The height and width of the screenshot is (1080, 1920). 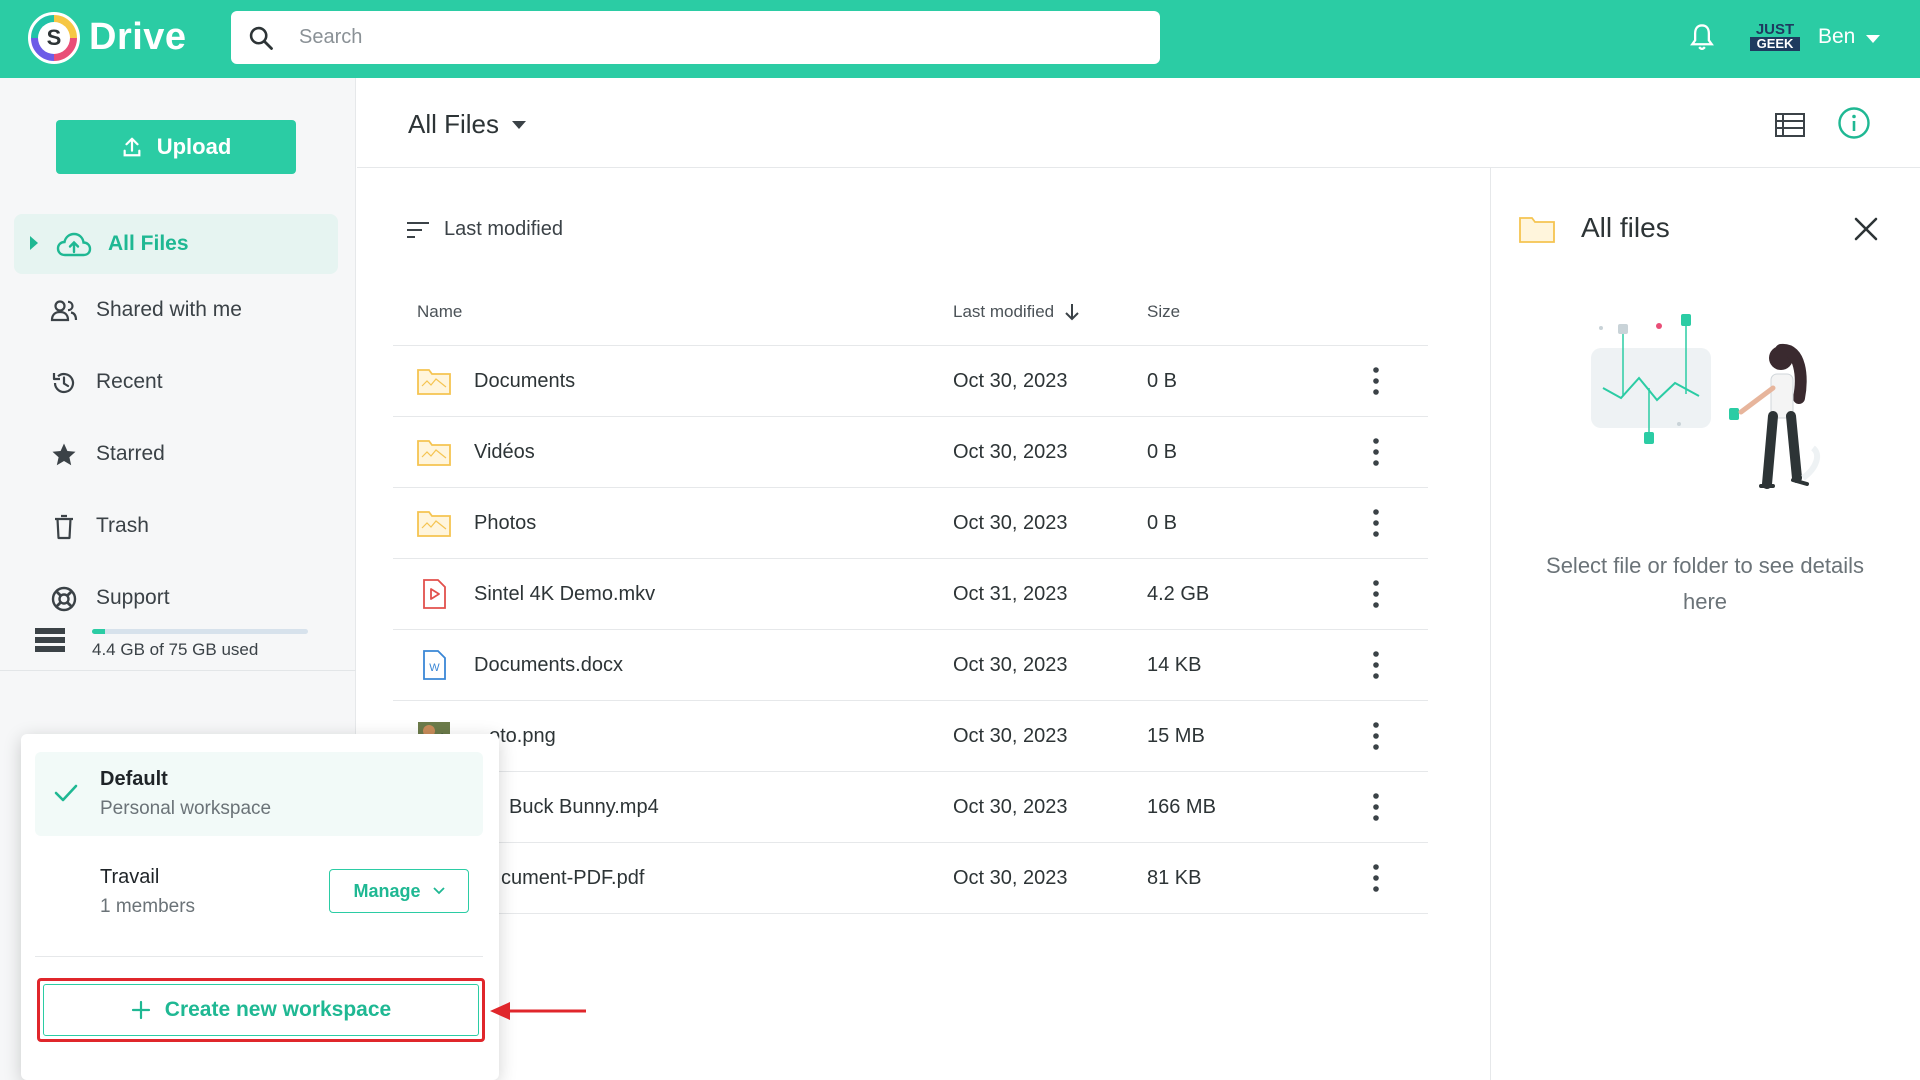 What do you see at coordinates (132, 147) in the screenshot?
I see `upload-icon` at bounding box center [132, 147].